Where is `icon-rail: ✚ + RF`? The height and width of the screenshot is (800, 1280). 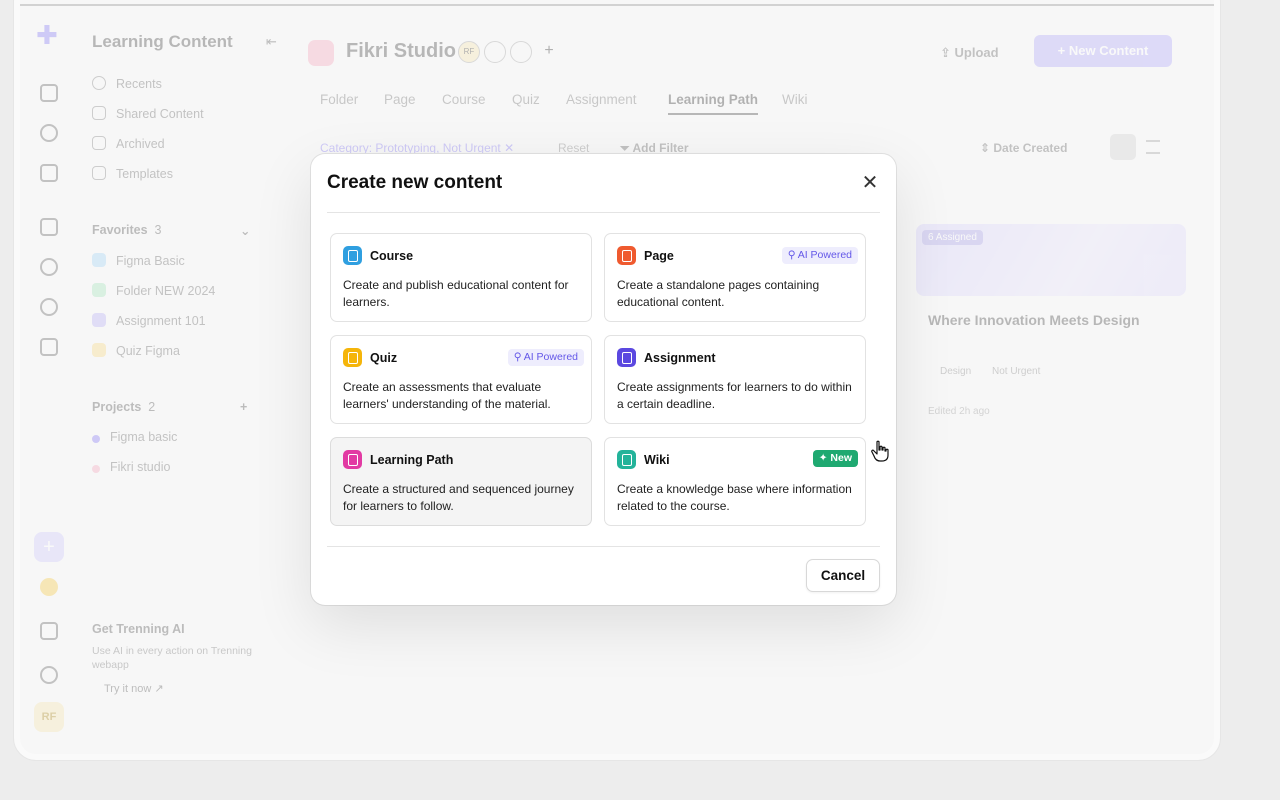 icon-rail: ✚ + RF is located at coordinates (50, 377).